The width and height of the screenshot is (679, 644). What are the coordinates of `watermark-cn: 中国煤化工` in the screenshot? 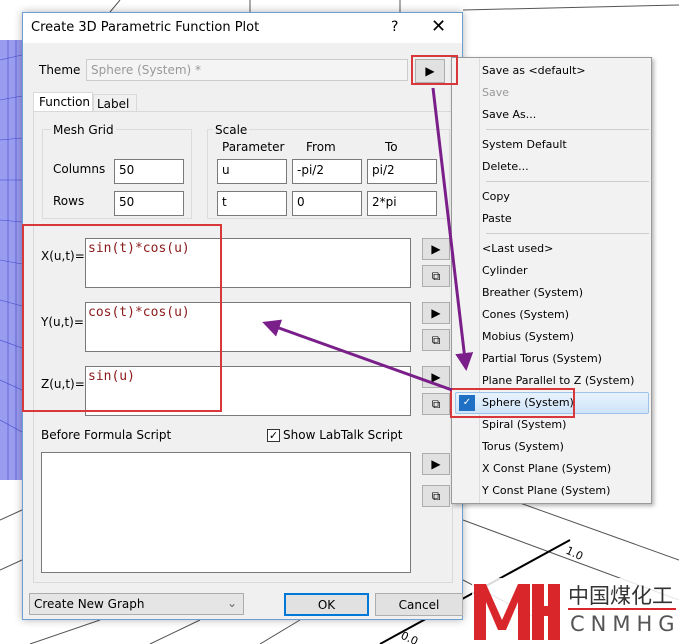 It's located at (620, 596).